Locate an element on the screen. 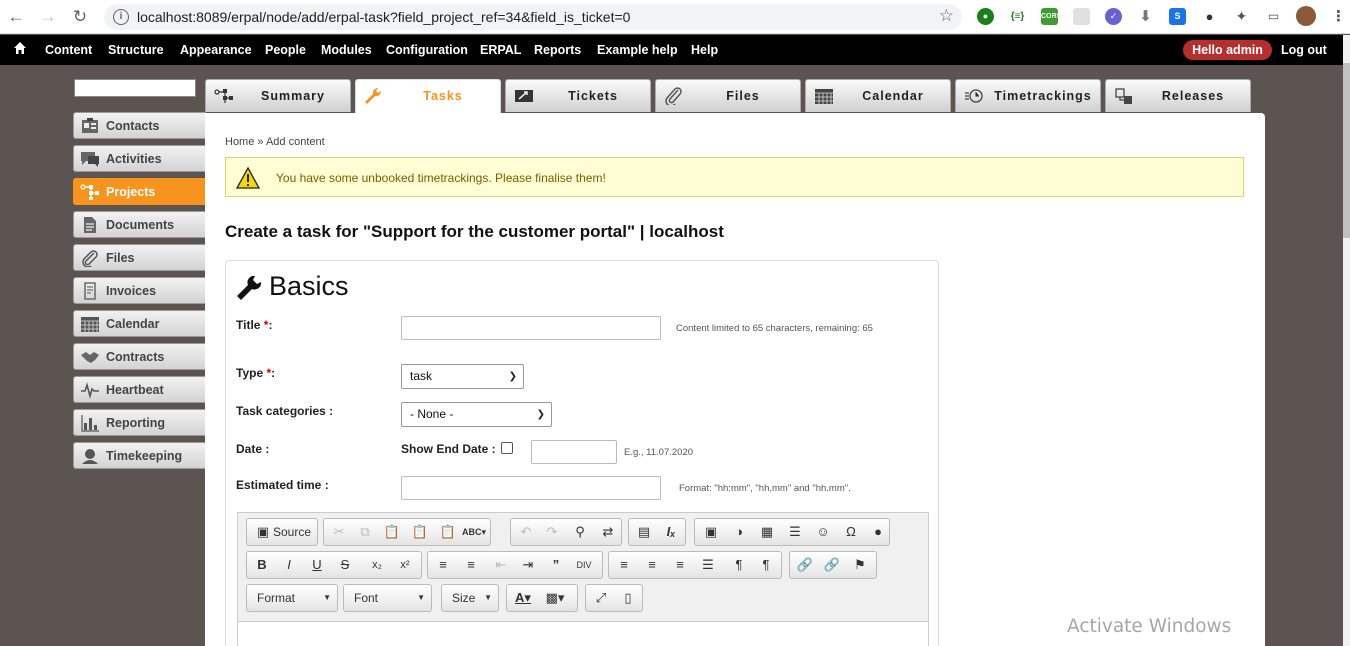  extension-check-icon: ✓ is located at coordinates (1113, 16).